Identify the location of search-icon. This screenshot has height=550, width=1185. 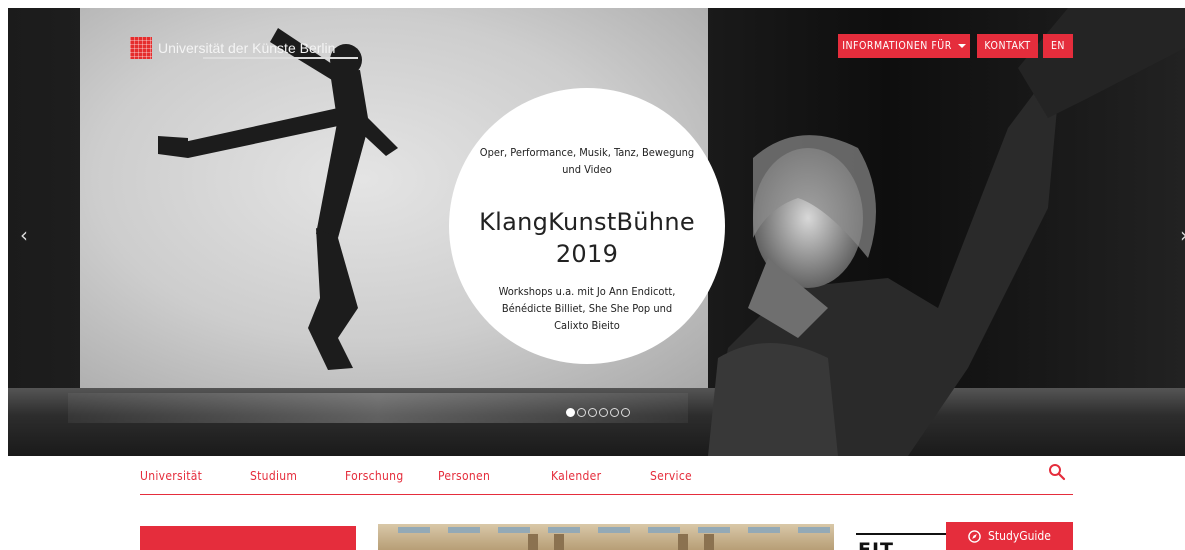
(1057, 472).